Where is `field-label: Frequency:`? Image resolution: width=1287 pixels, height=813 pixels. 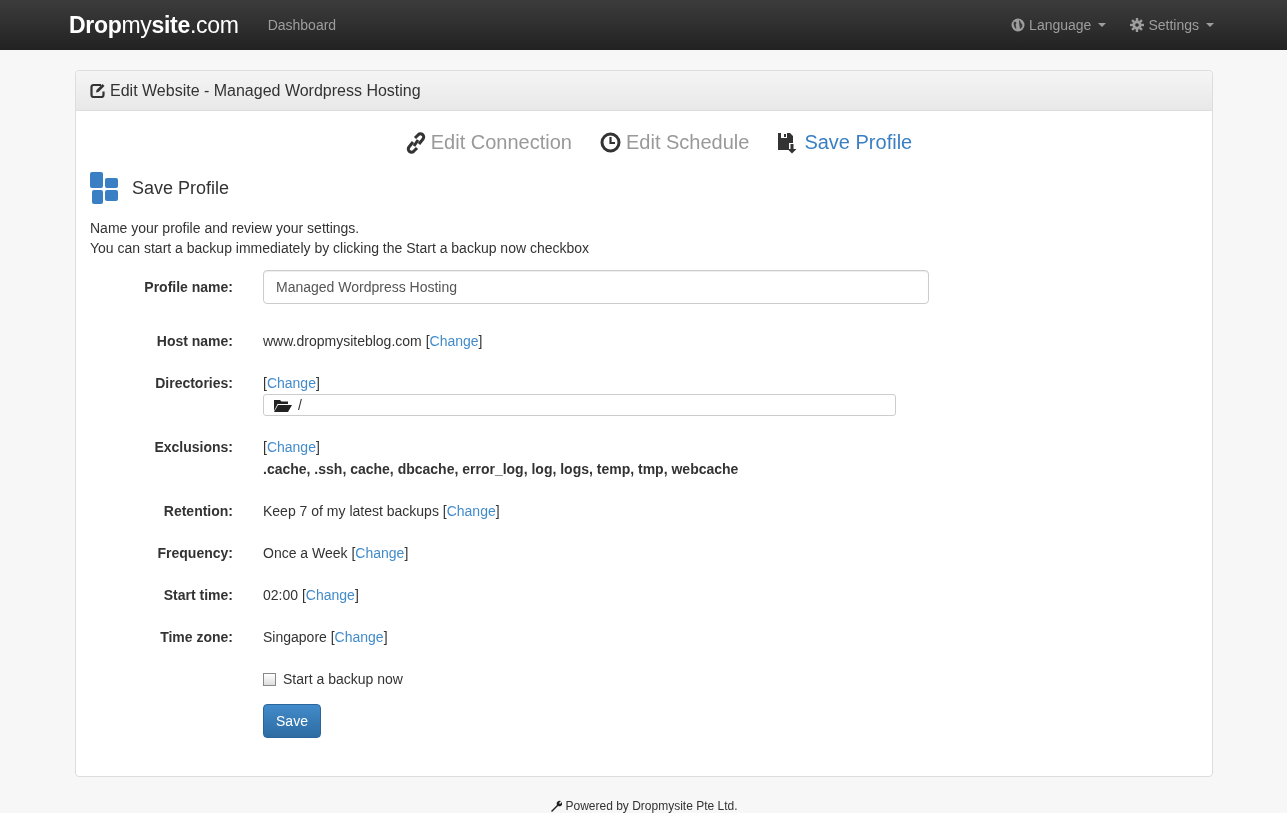 field-label: Frequency: is located at coordinates (194, 553).